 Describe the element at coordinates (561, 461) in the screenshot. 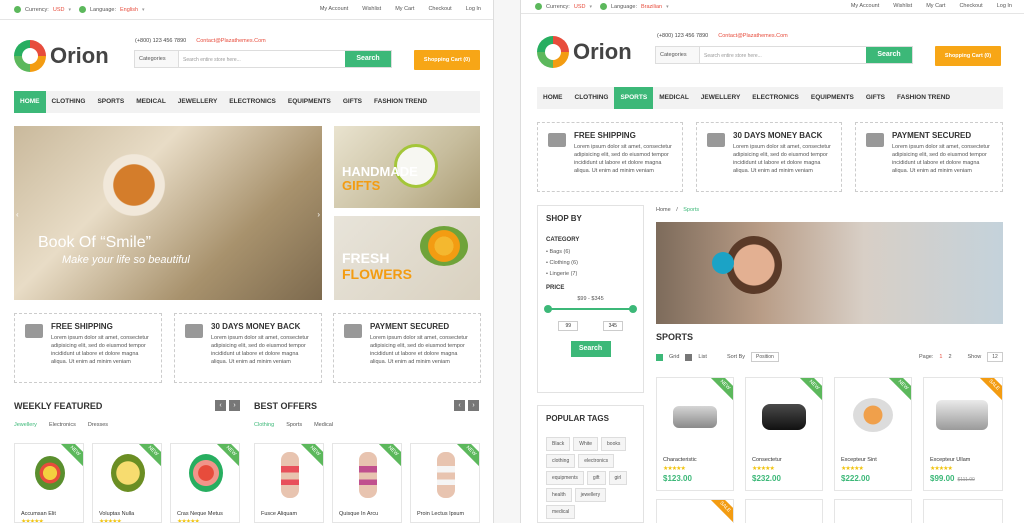

I see `tag-clothing: clothing` at that location.